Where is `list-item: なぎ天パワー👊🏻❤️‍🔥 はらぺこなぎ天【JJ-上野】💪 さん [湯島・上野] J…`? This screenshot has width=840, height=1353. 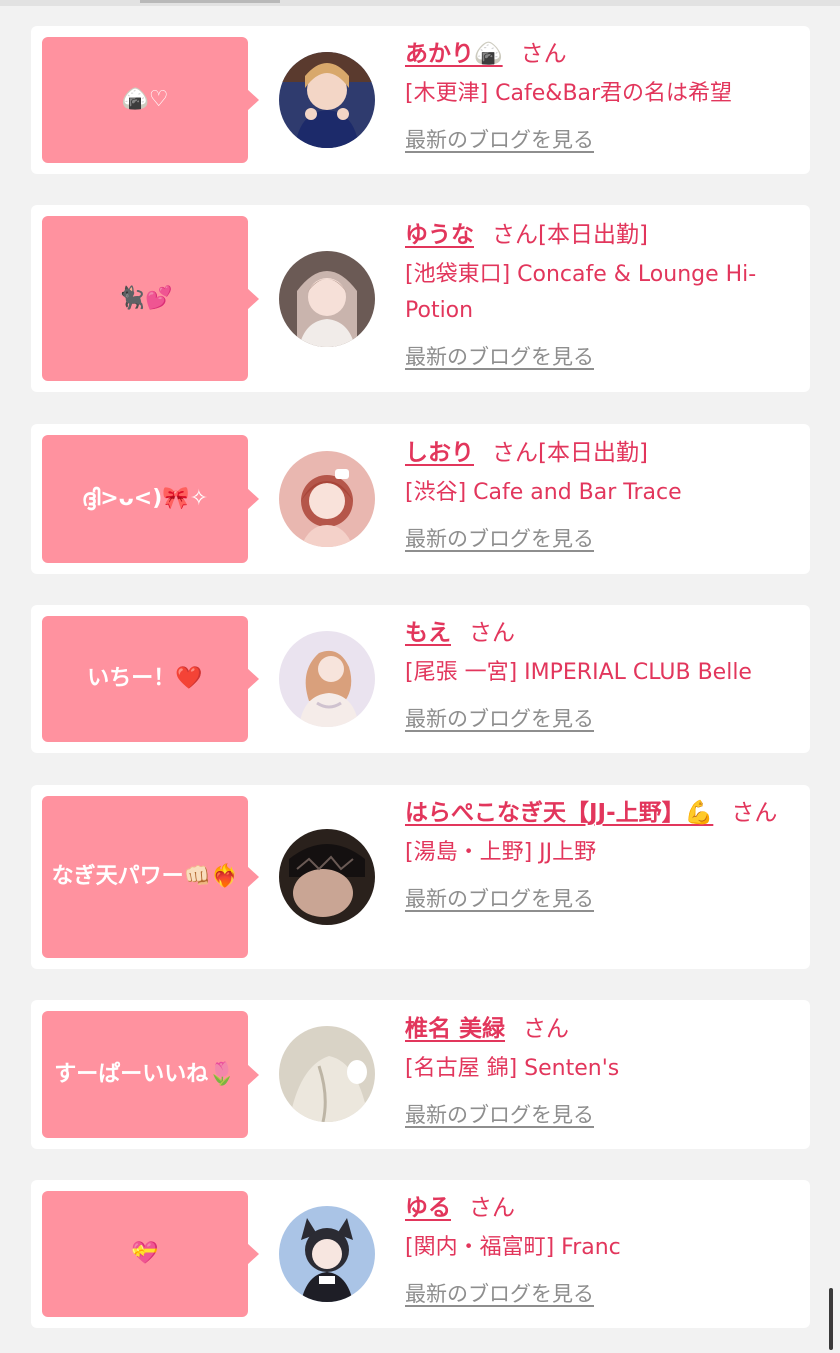 list-item: なぎ天パワー👊🏻❤️‍🔥 はらぺこなぎ天【JJ-上野】💪 さん [湯島・上野] J… is located at coordinates (420, 877).